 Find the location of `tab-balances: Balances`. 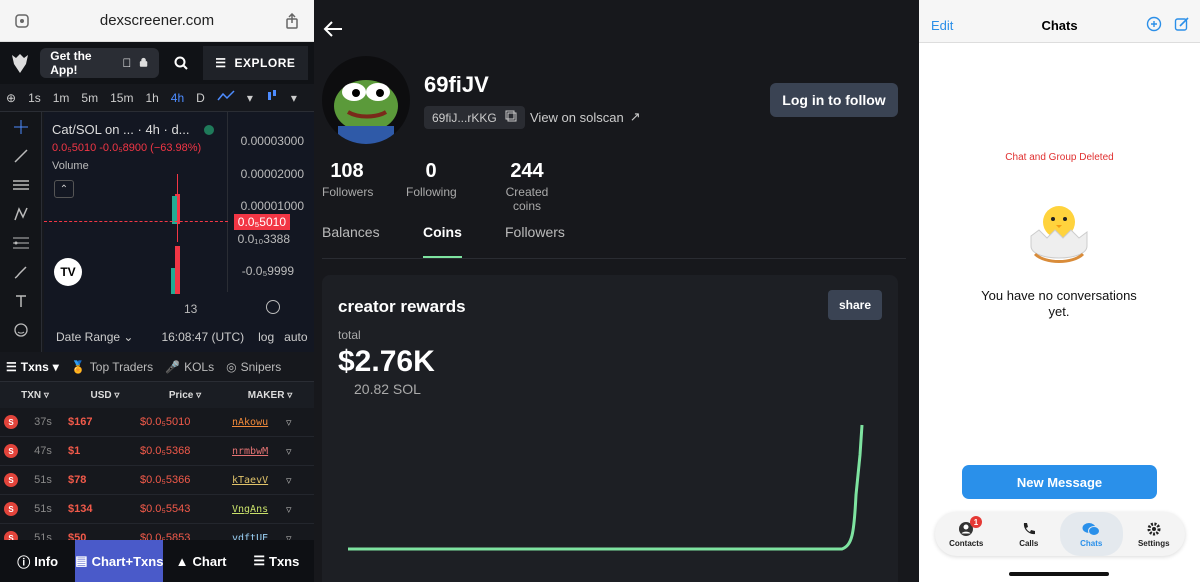

tab-balances: Balances is located at coordinates (351, 232).